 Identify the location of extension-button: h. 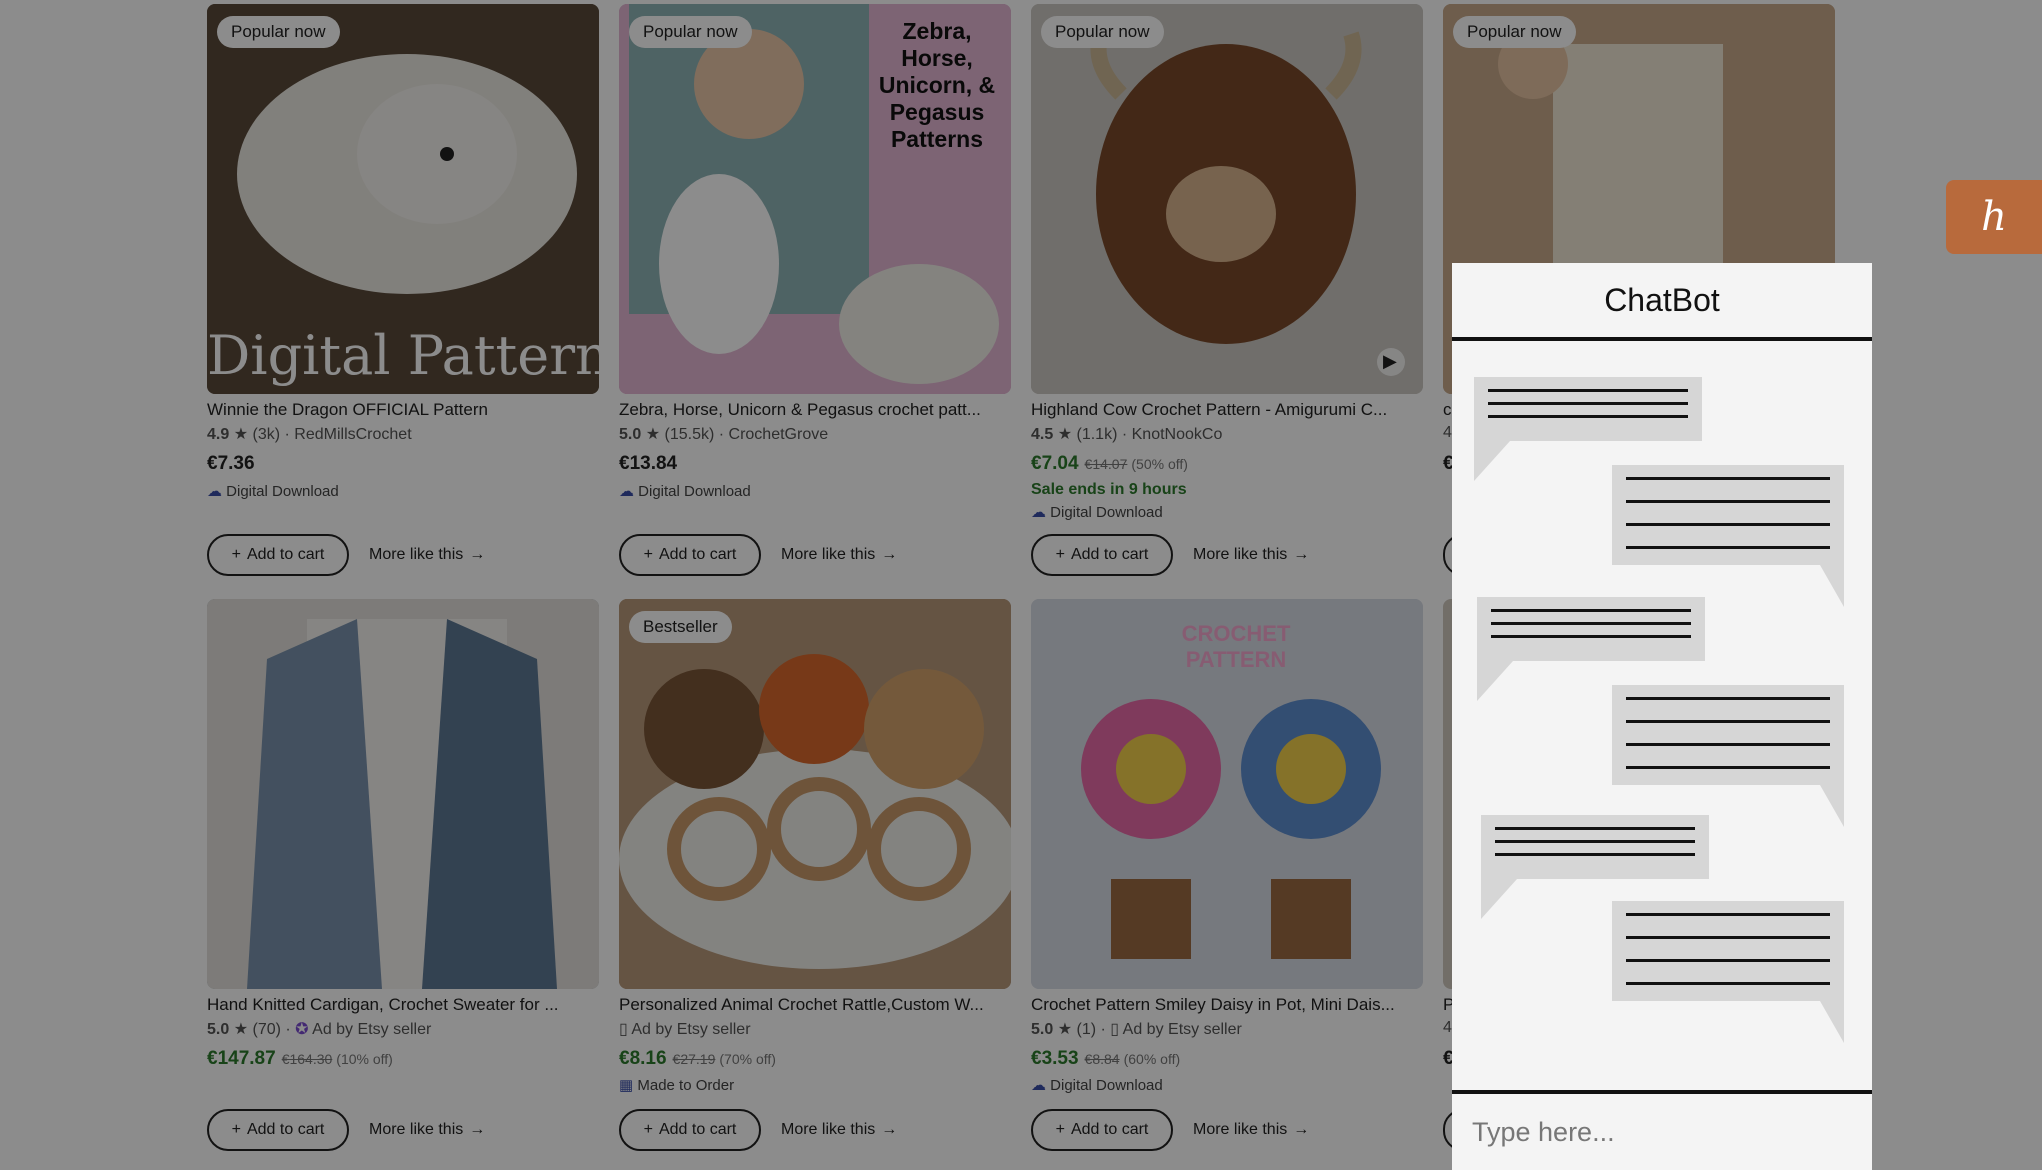
(1994, 217).